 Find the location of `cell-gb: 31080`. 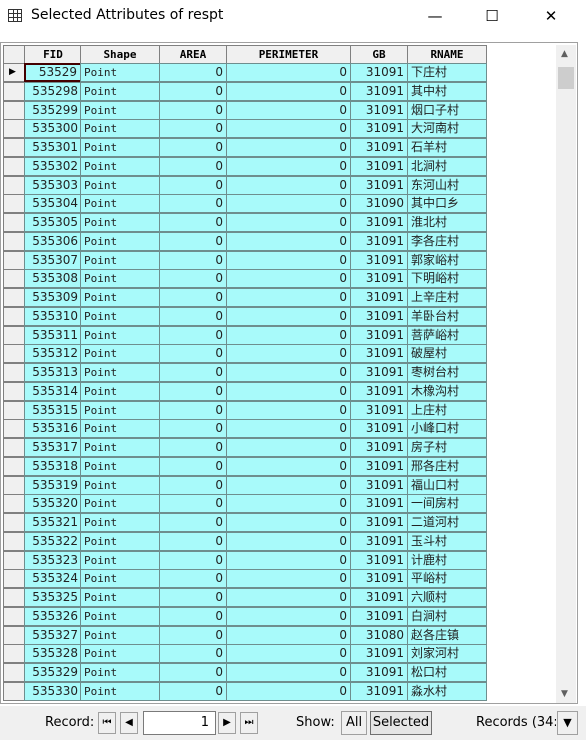

cell-gb: 31080 is located at coordinates (379, 635).